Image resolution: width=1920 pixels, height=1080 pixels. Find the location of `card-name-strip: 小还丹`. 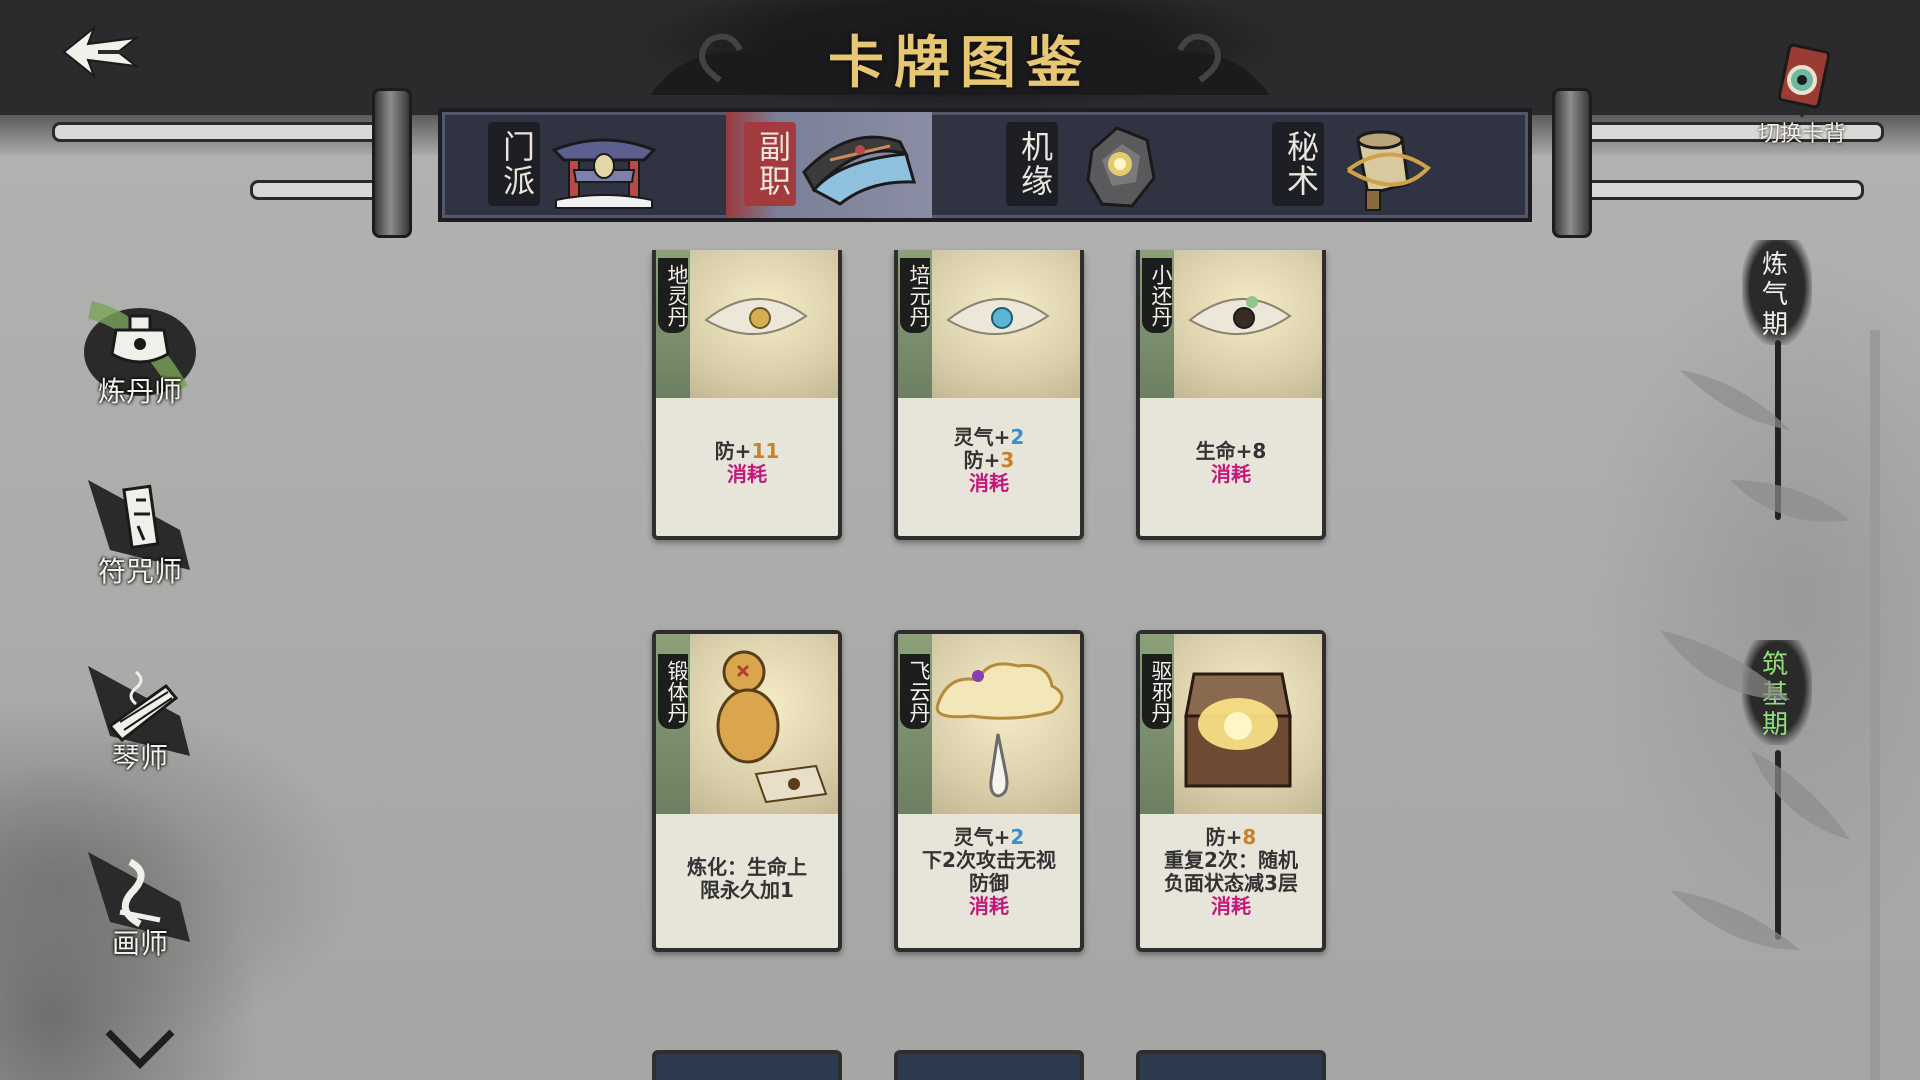

card-name-strip: 小还丹 is located at coordinates (1157, 324).